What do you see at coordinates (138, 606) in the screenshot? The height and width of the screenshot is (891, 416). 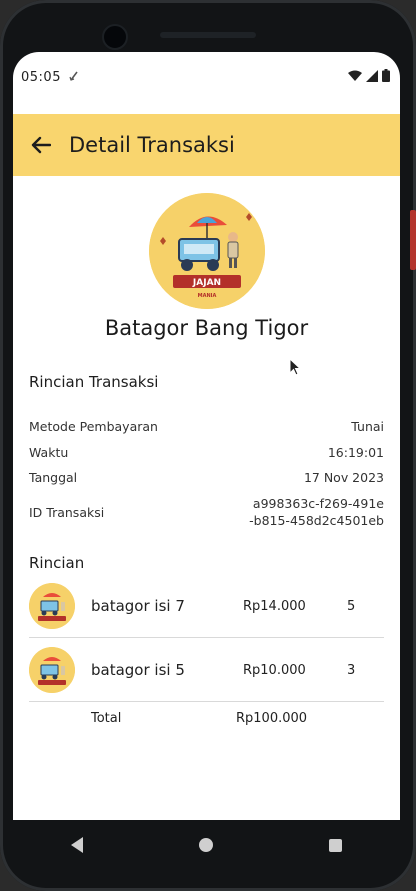 I see `item-name: batagor isi 7` at bounding box center [138, 606].